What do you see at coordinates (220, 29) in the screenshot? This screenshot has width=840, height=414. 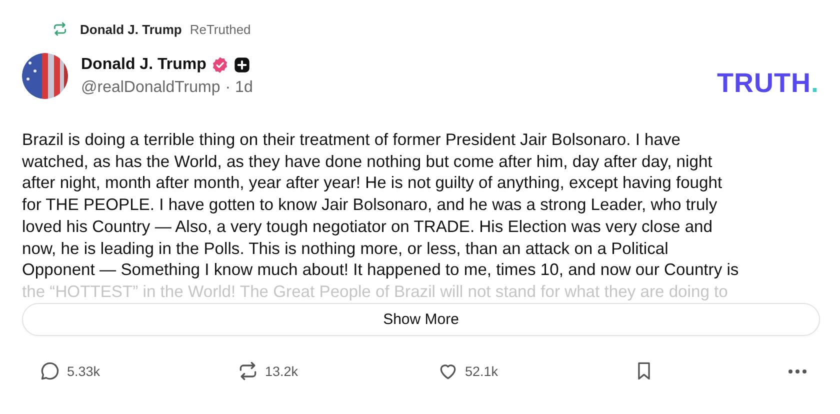 I see `repost-label: ReTruthed` at bounding box center [220, 29].